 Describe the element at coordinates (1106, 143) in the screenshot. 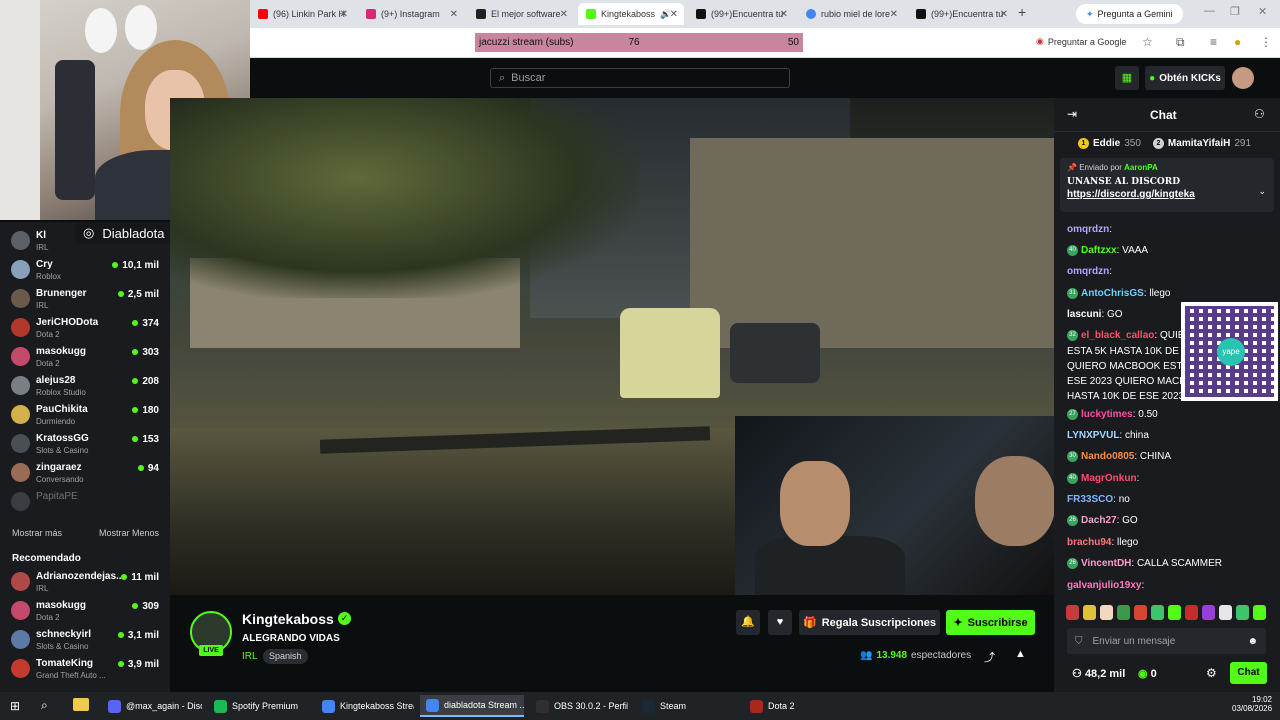

I see `gifter-name: Eddie` at that location.